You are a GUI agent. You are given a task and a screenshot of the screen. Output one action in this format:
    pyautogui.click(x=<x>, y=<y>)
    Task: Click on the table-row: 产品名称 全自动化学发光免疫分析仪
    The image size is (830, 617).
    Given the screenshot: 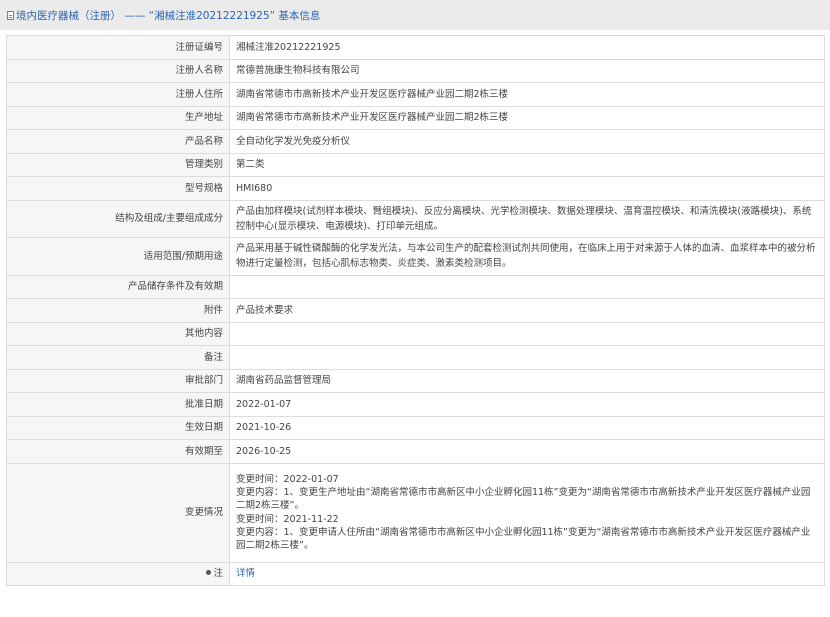 What is the action you would take?
    pyautogui.click(x=415, y=141)
    